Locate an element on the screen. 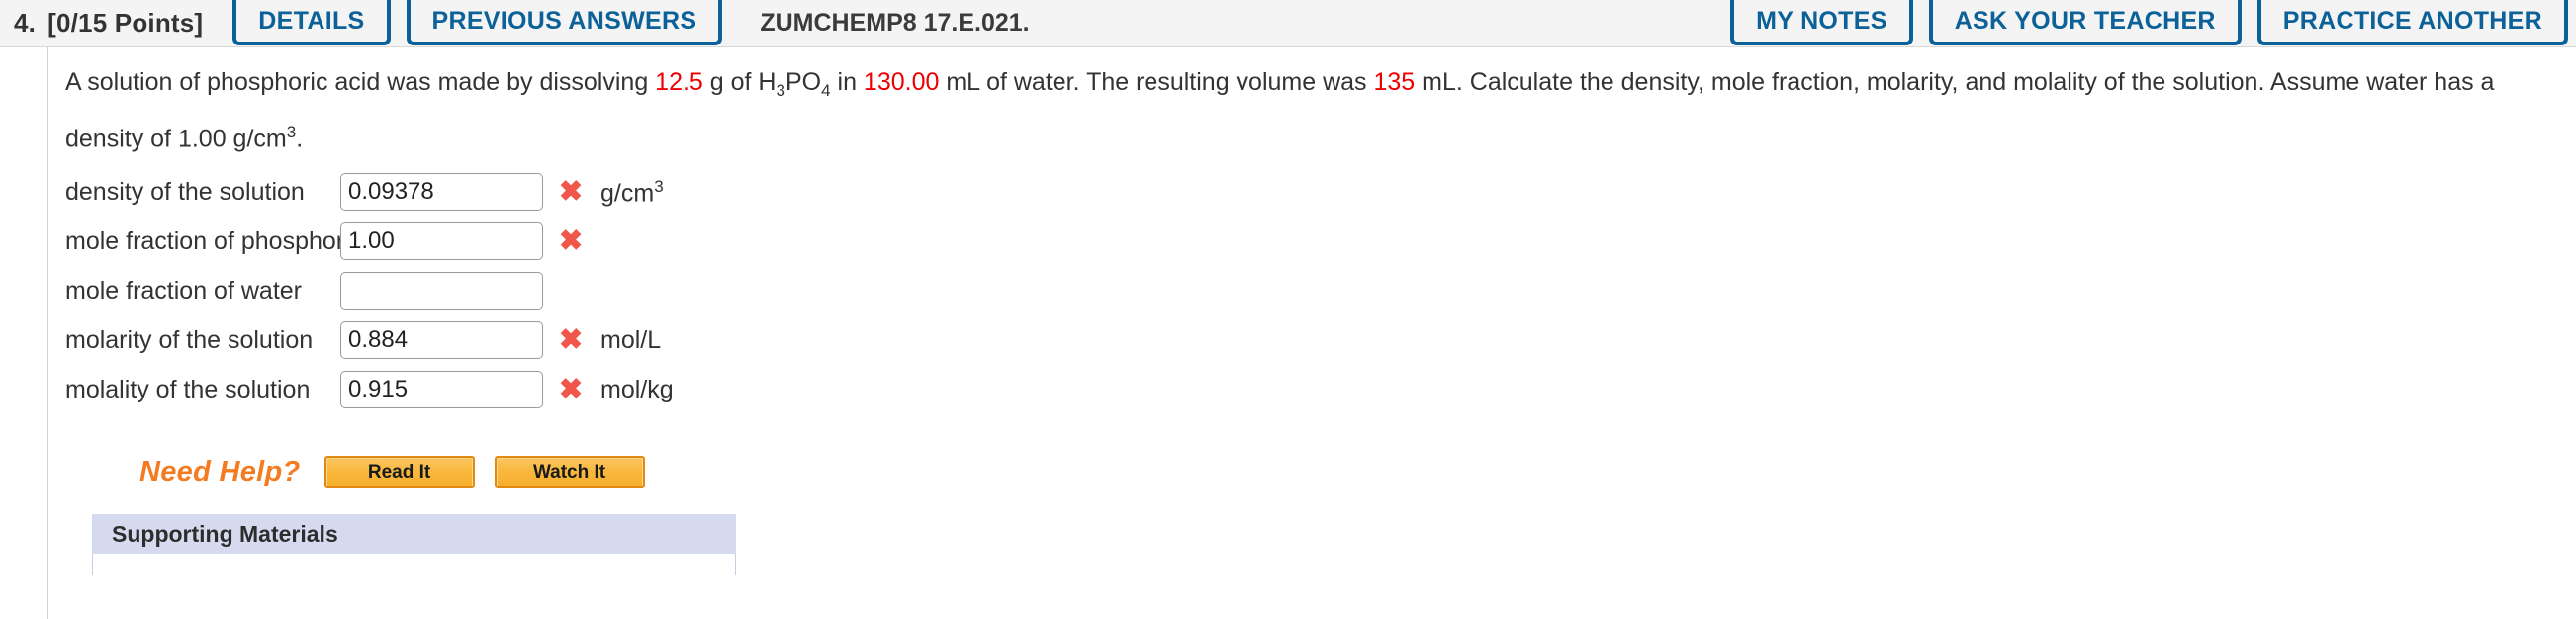 This screenshot has height=619, width=2576. formula-po: PO is located at coordinates (803, 82).